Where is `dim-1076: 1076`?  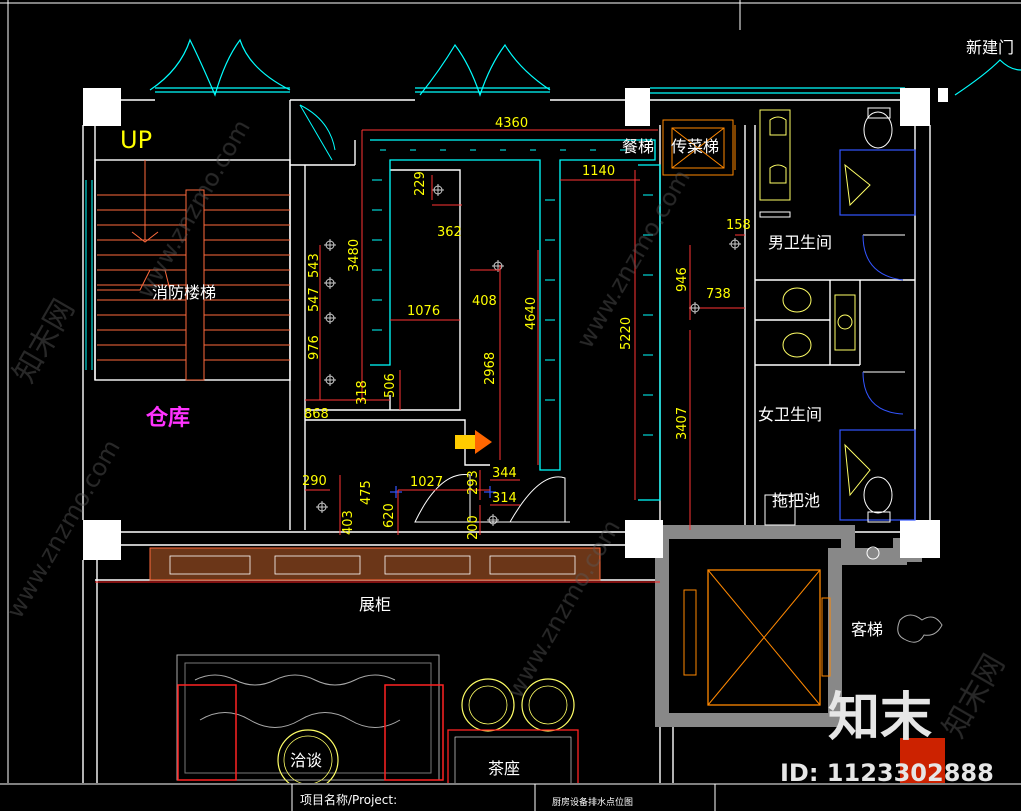
dim-1076: 1076 is located at coordinates (423, 311).